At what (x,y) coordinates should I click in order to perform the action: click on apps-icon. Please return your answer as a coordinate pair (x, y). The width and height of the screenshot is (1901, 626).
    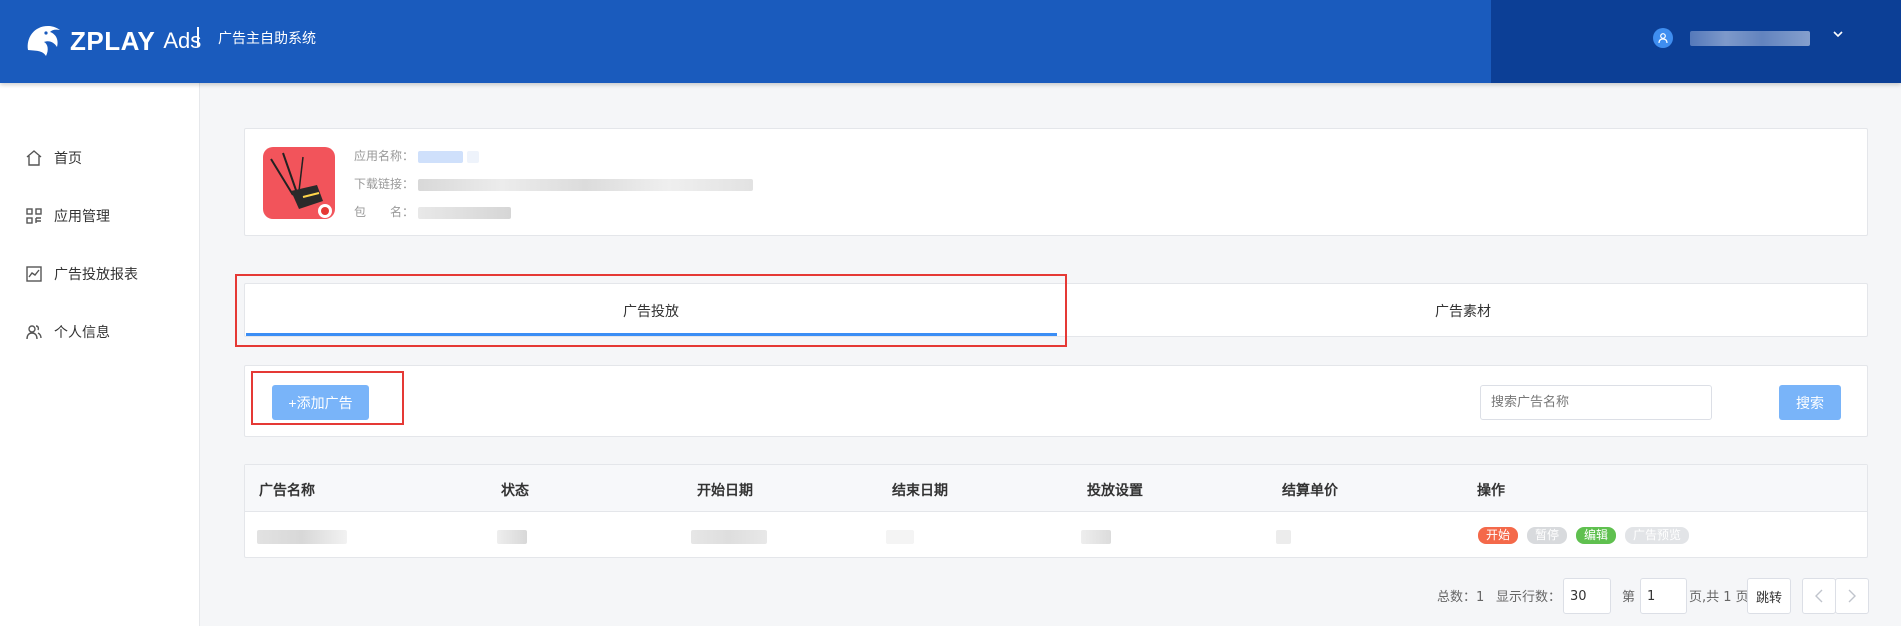
    Looking at the image, I should click on (34, 216).